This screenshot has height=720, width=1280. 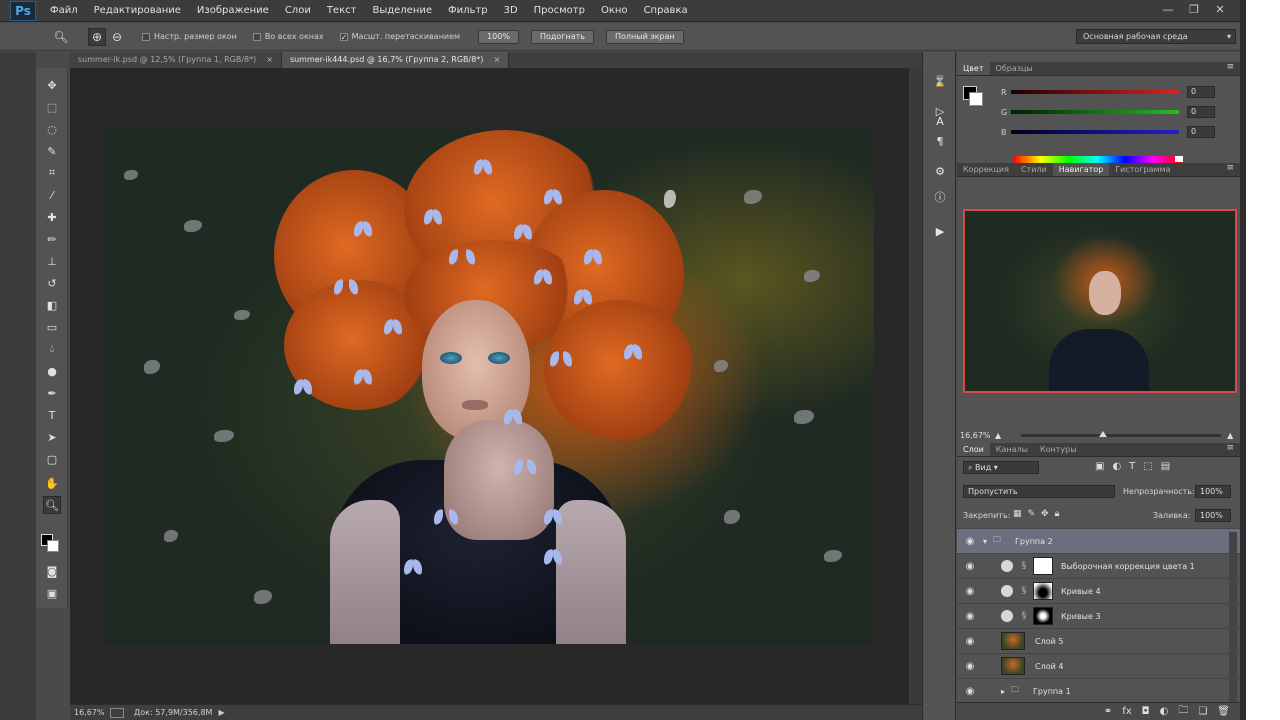 What do you see at coordinates (52, 151) in the screenshot?
I see `quick-select-tool-icon: ✎` at bounding box center [52, 151].